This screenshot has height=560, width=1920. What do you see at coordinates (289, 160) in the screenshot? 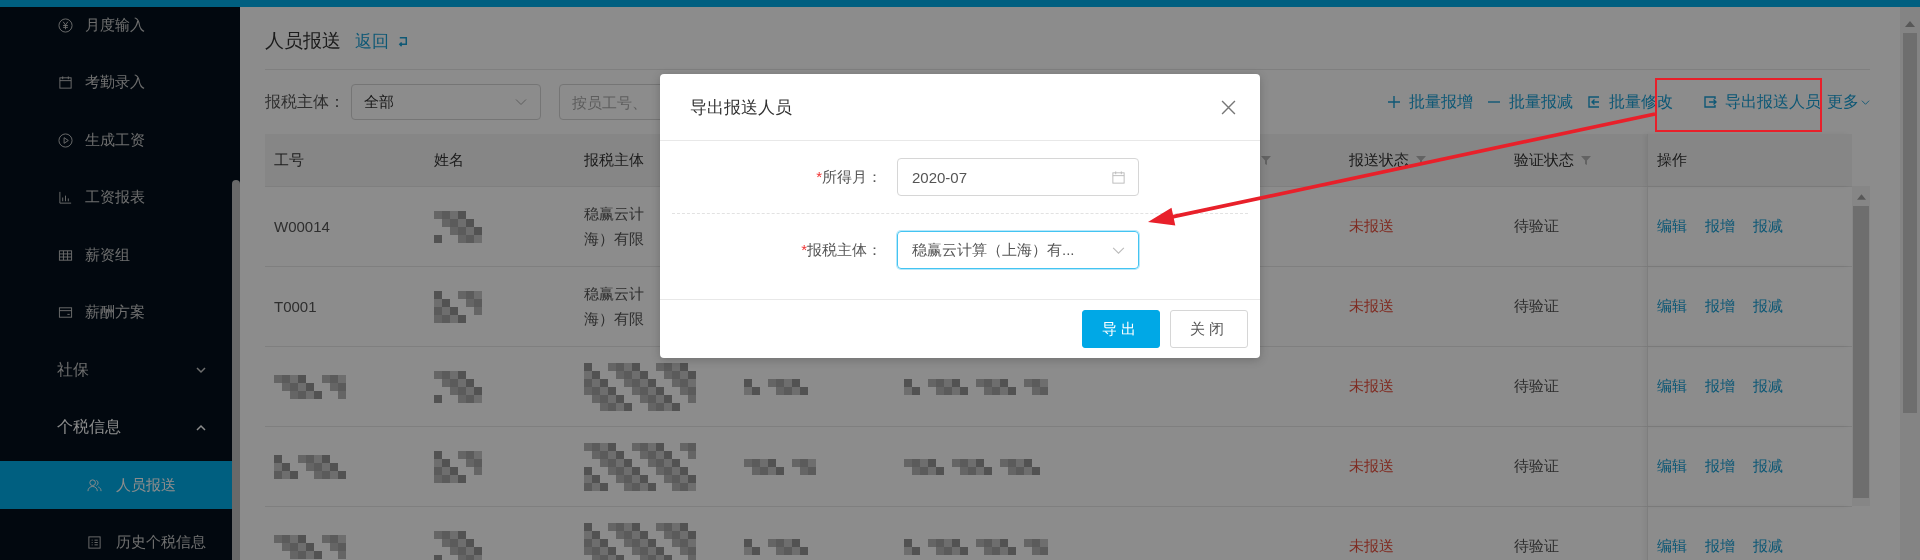
I see `header-label: 工号` at bounding box center [289, 160].